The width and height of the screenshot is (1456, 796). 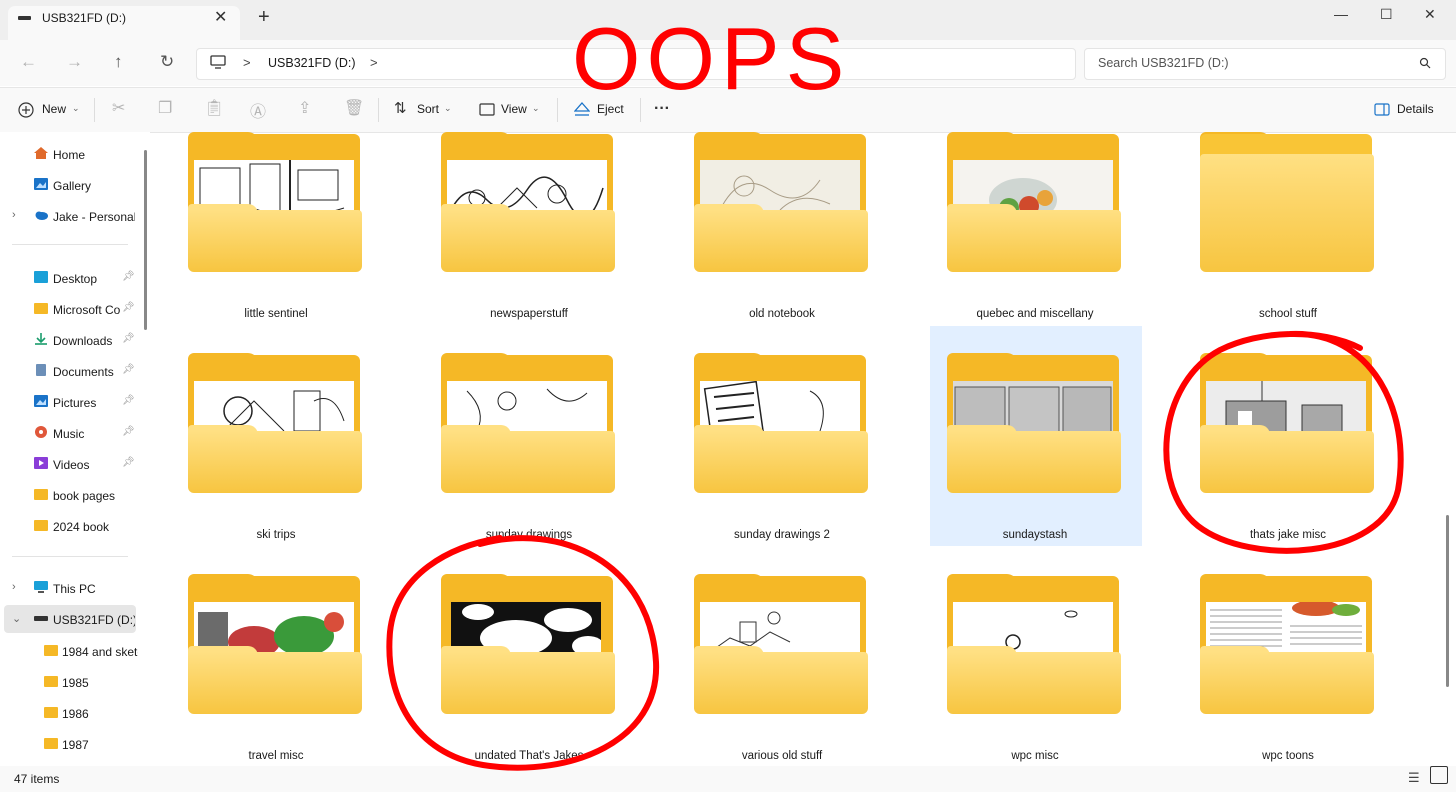 What do you see at coordinates (71, 713) in the screenshot?
I see `sidebar-item-1986: 1986` at bounding box center [71, 713].